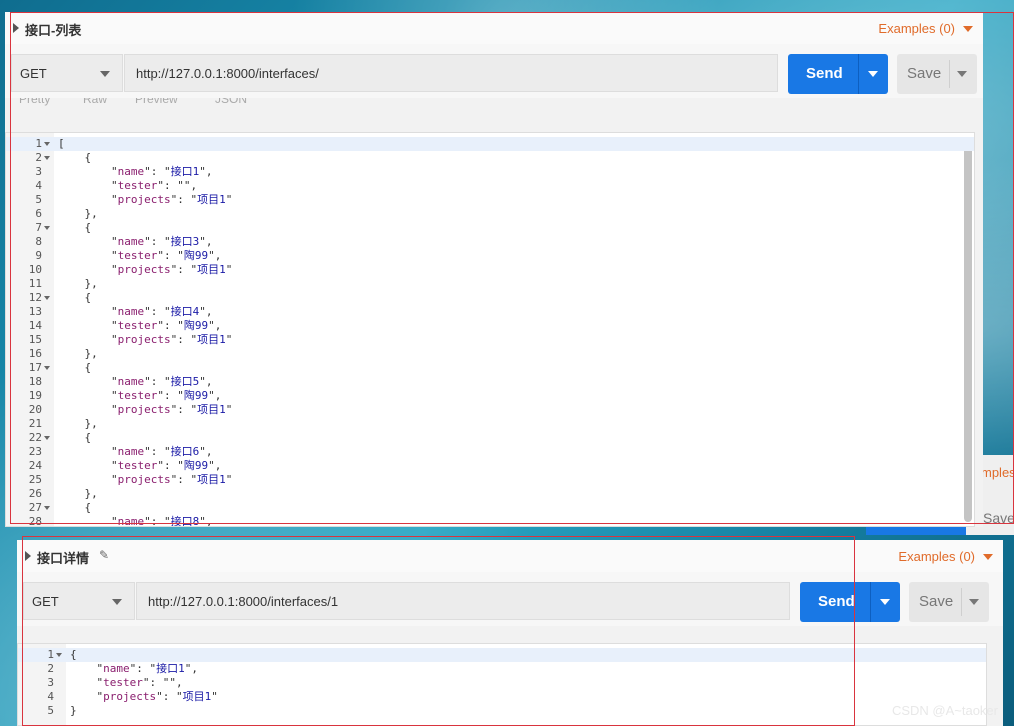 This screenshot has height=726, width=1014. What do you see at coordinates (156, 102) in the screenshot?
I see `tab-preview: Preview` at bounding box center [156, 102].